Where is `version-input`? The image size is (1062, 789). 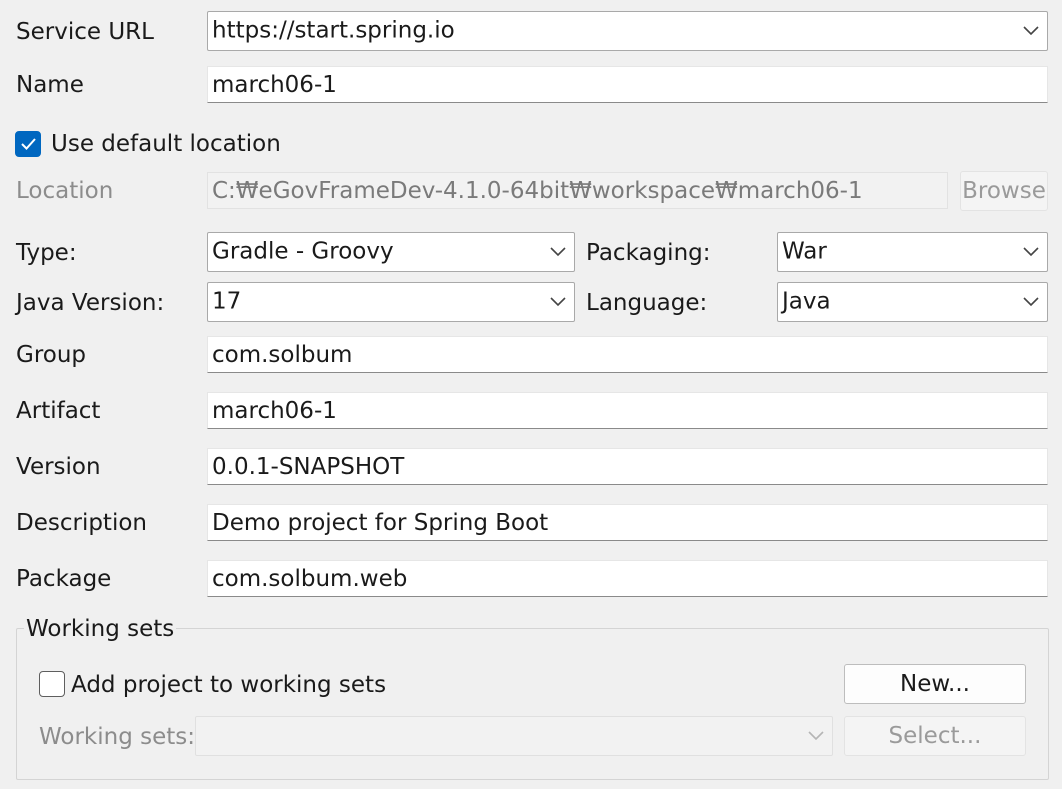
version-input is located at coordinates (627, 466).